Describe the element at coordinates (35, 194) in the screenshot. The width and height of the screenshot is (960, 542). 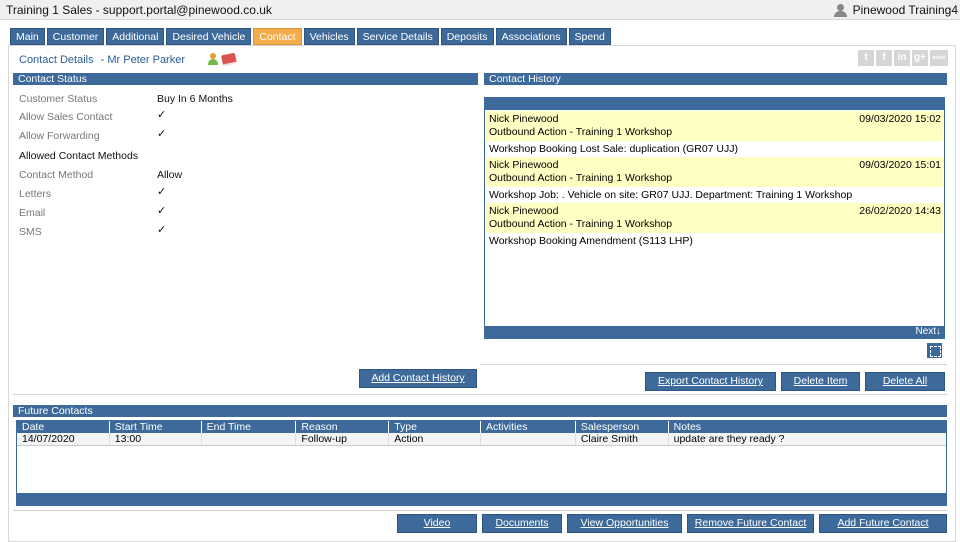
I see `status-label: Letters` at that location.